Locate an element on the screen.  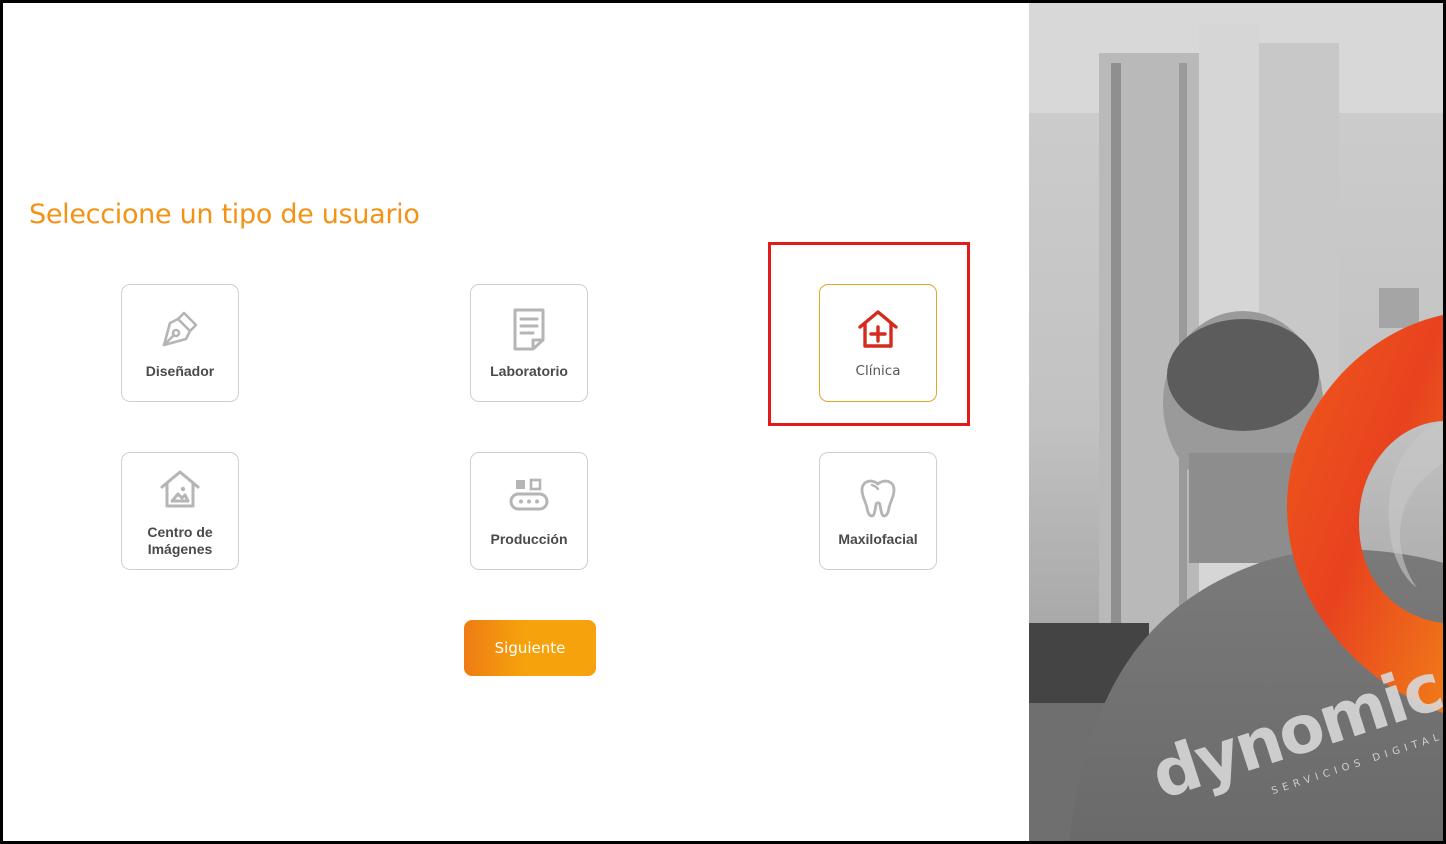
tooth-icon is located at coordinates (878, 497).